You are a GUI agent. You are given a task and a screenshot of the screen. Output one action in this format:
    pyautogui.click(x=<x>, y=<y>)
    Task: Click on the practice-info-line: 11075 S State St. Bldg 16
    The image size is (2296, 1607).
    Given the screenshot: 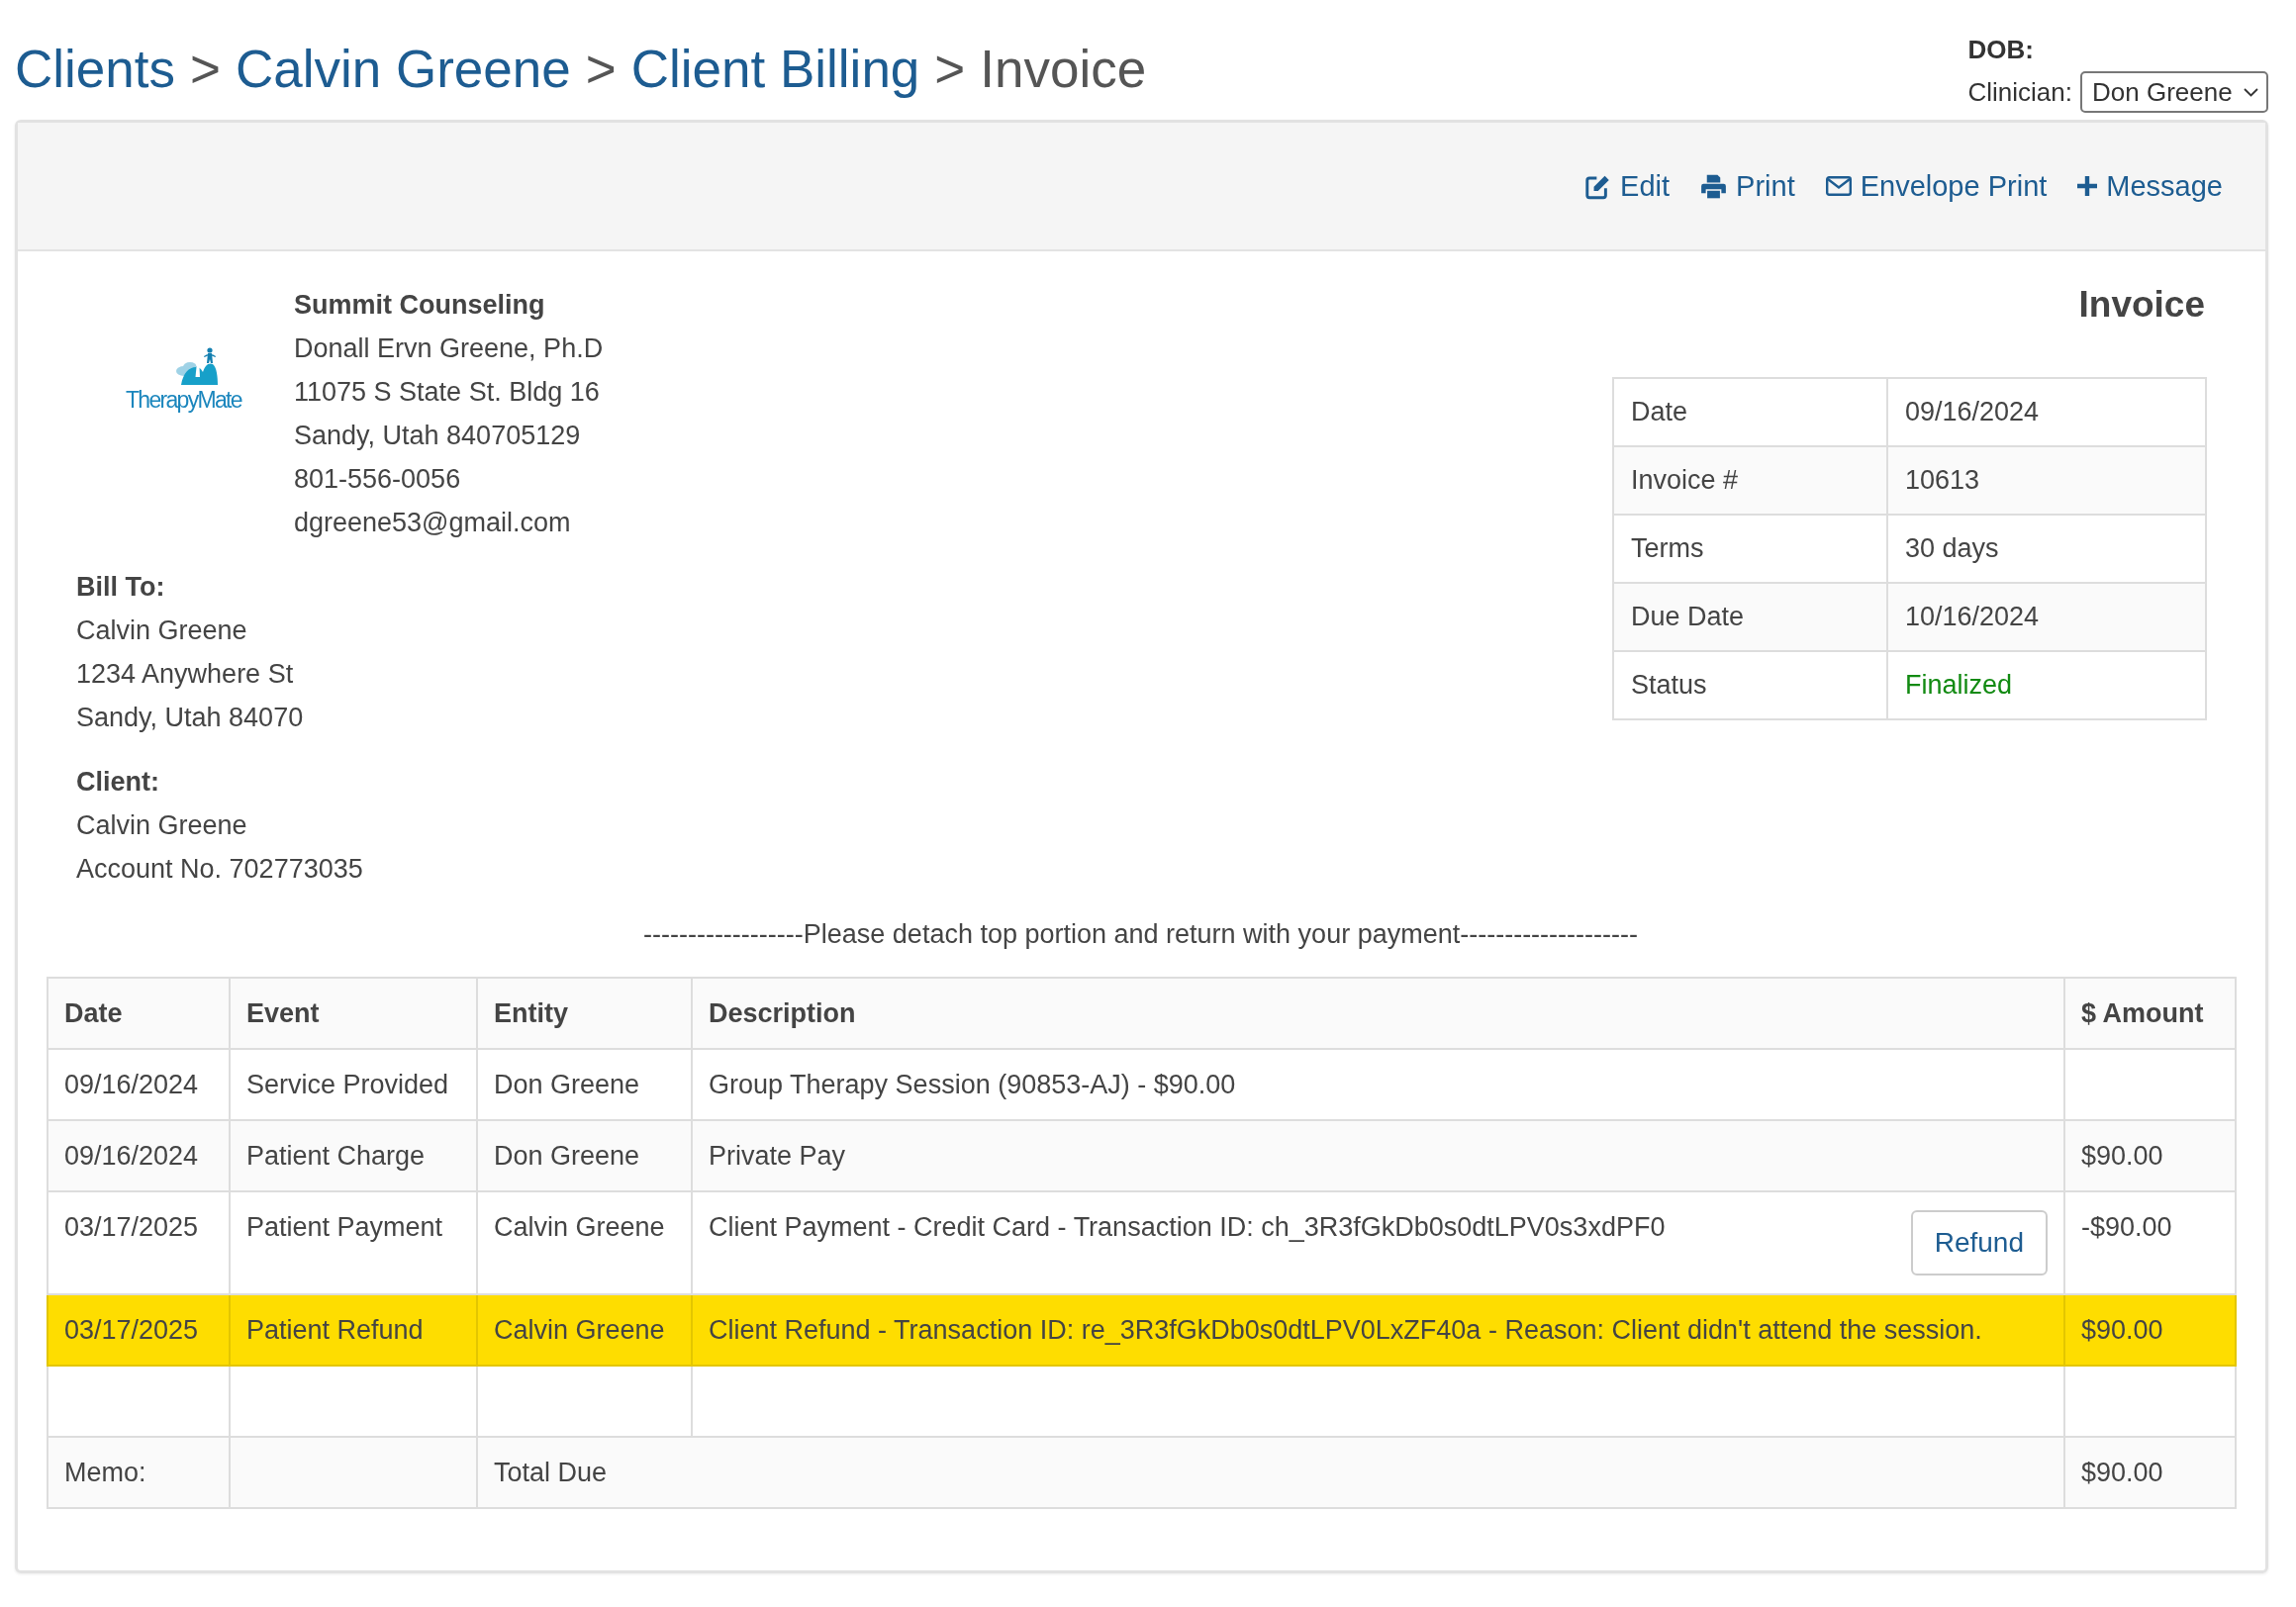 What is the action you would take?
    pyautogui.click(x=447, y=392)
    